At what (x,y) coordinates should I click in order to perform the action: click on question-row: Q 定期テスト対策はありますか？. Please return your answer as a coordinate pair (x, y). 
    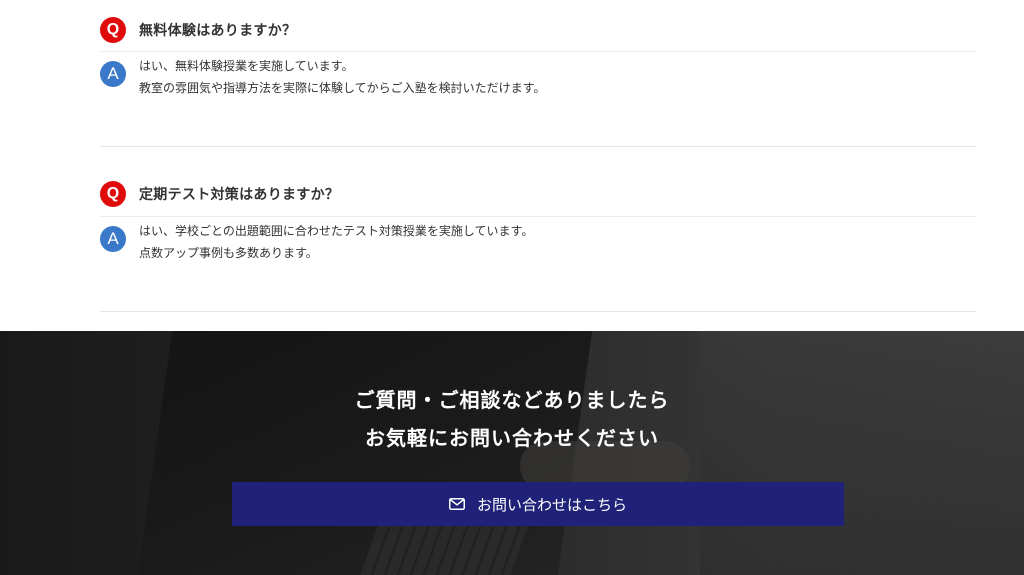
    Looking at the image, I should click on (219, 194).